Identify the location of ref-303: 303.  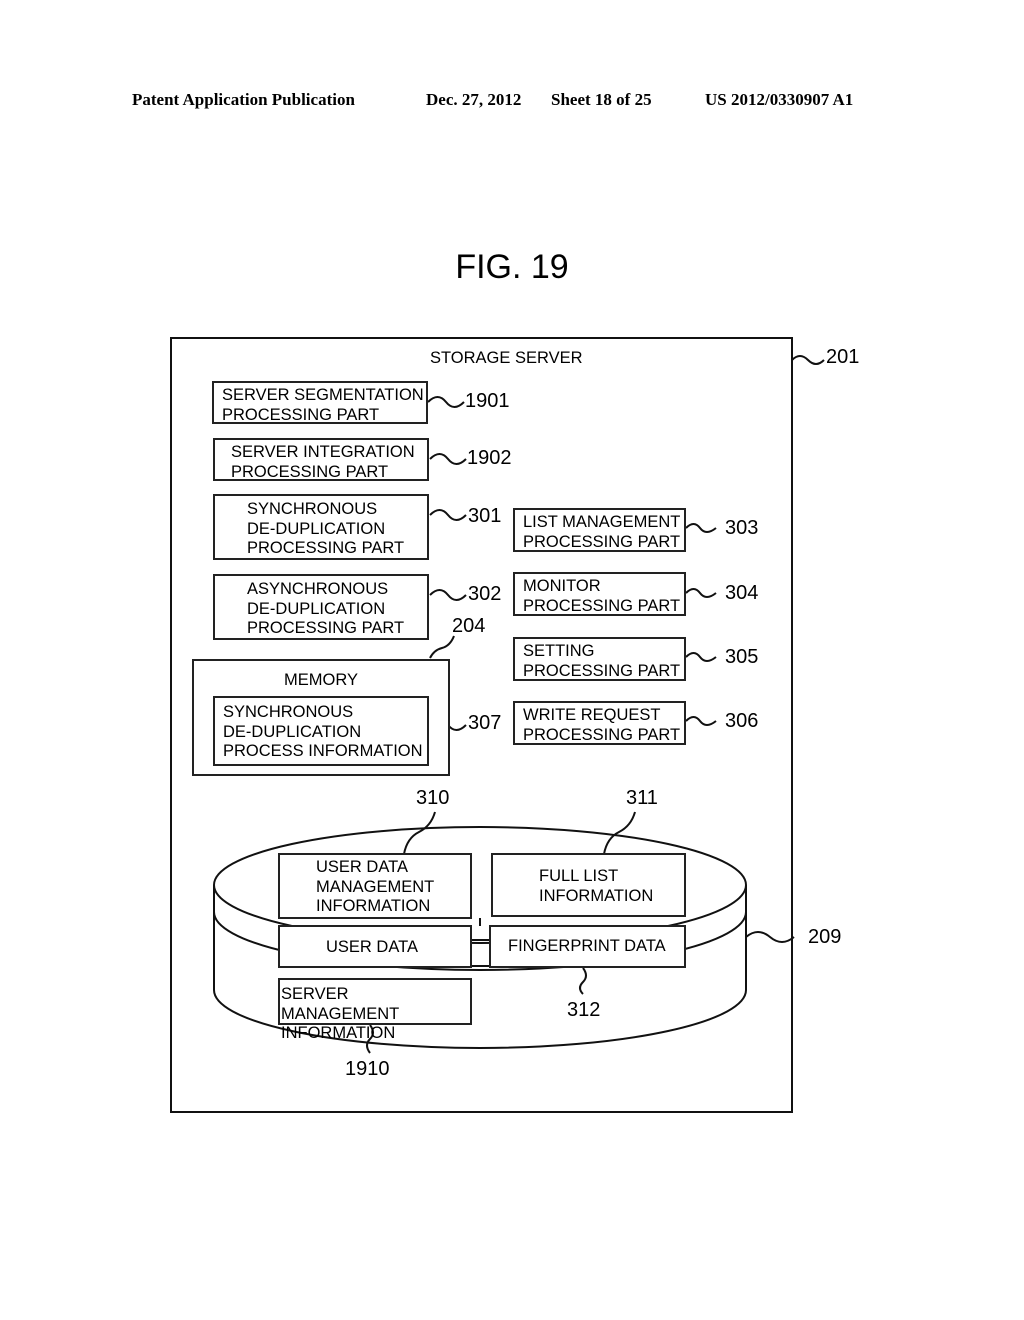
(742, 528).